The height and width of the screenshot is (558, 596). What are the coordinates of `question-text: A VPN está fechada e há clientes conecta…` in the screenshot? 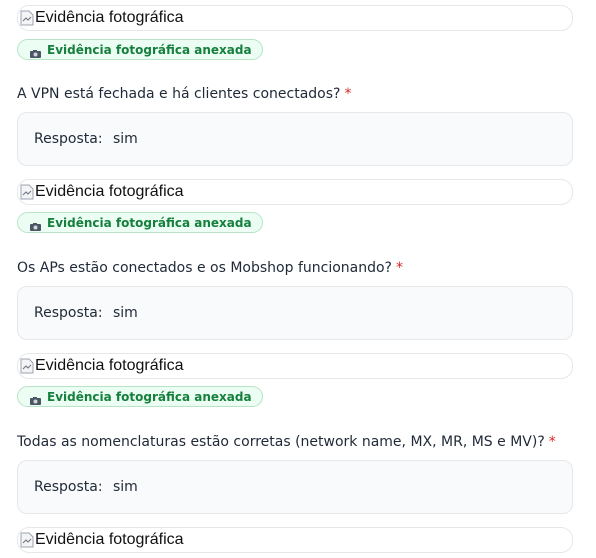 It's located at (179, 94).